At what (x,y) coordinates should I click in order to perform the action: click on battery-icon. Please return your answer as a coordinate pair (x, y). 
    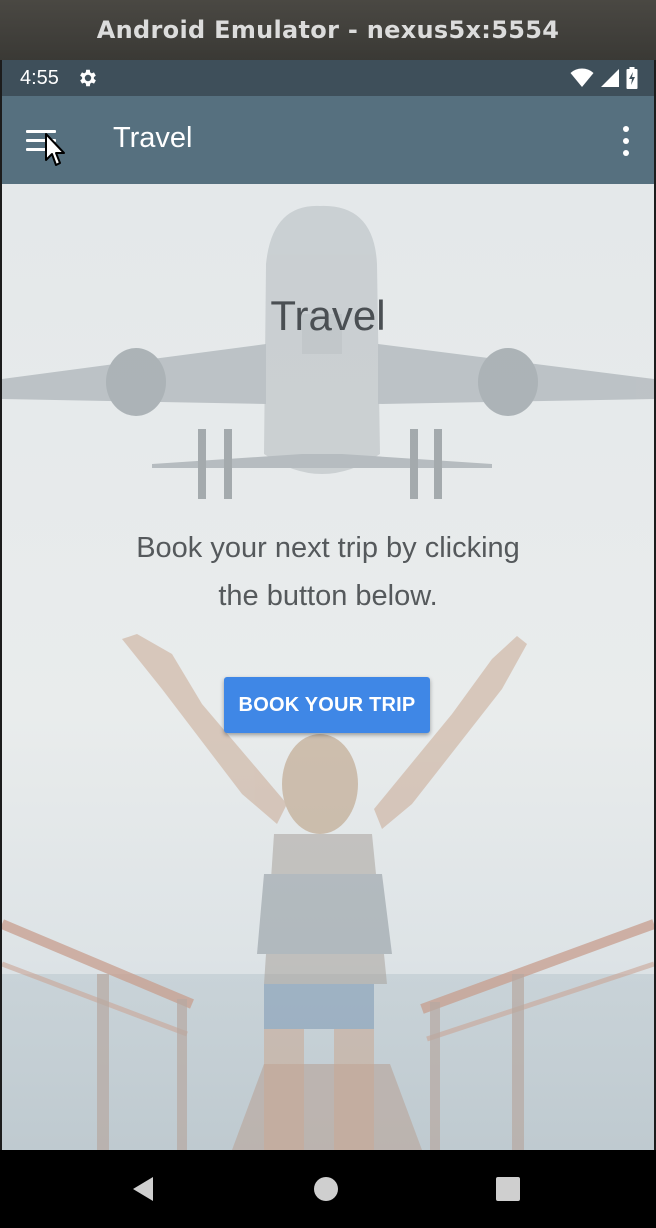
    Looking at the image, I should click on (632, 78).